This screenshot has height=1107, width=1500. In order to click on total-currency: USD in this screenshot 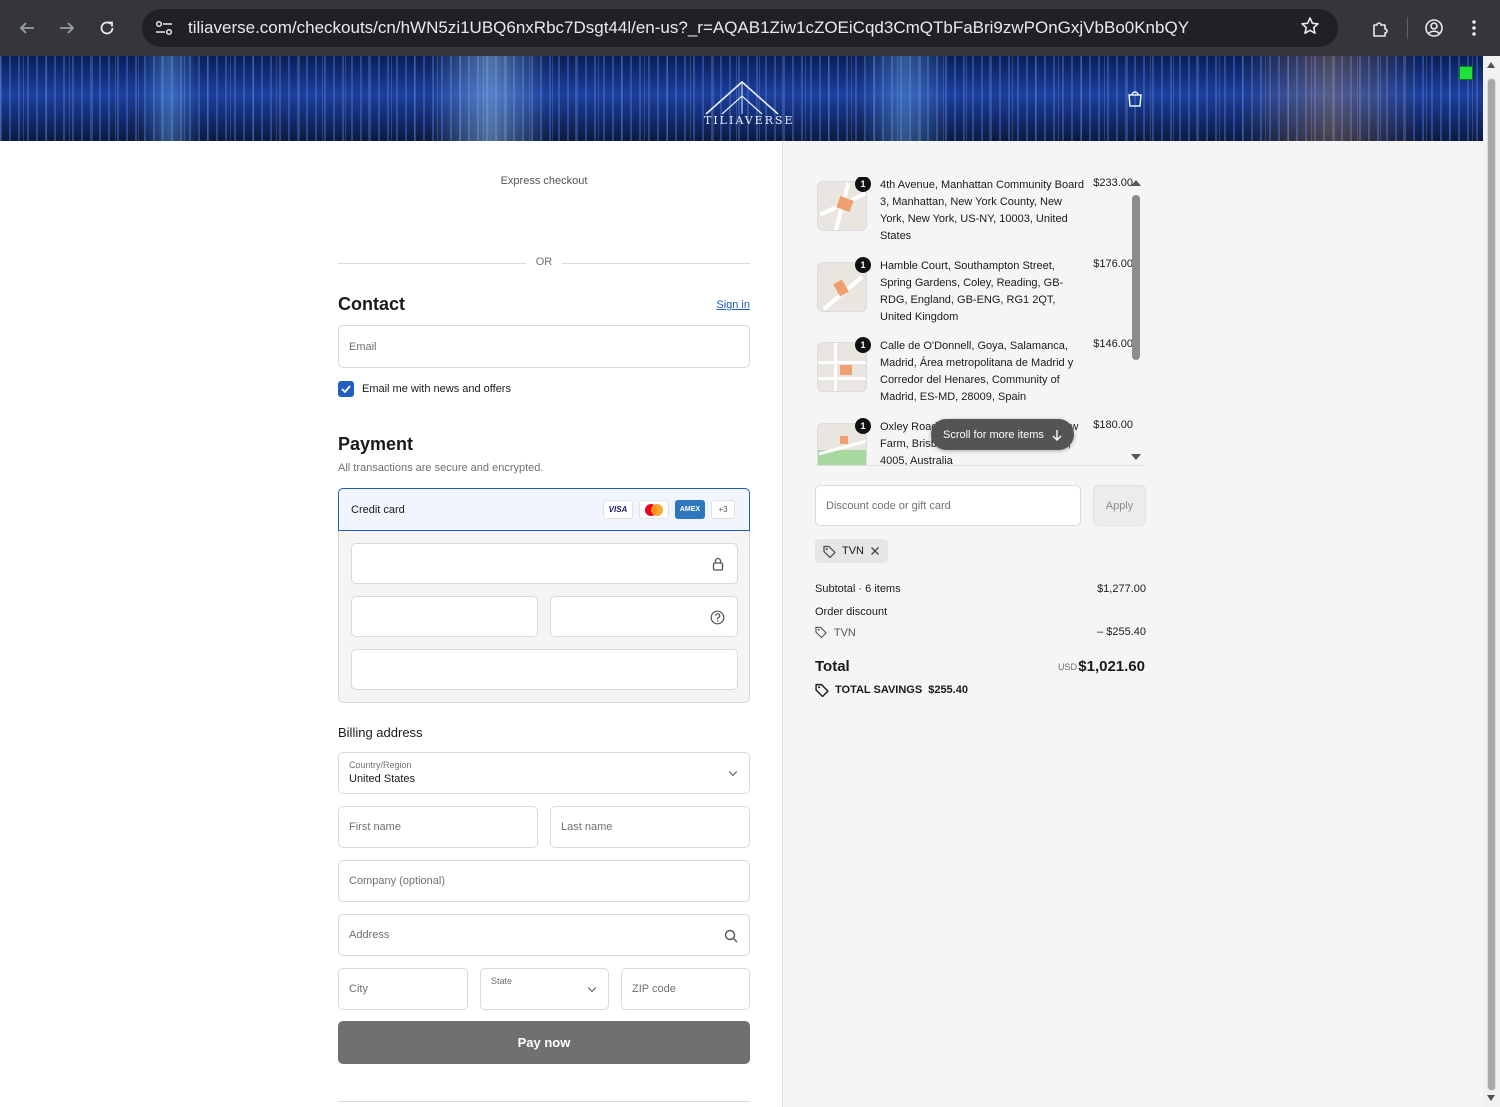, I will do `click(1068, 667)`.